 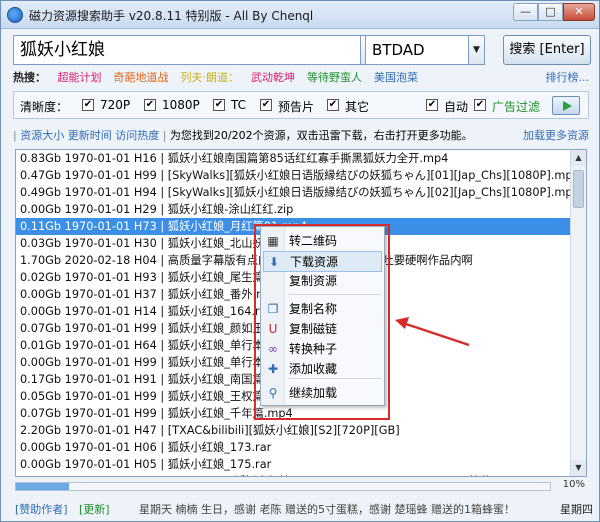 What do you see at coordinates (266, 105) in the screenshot?
I see `checkbox-trailer: ✔` at bounding box center [266, 105].